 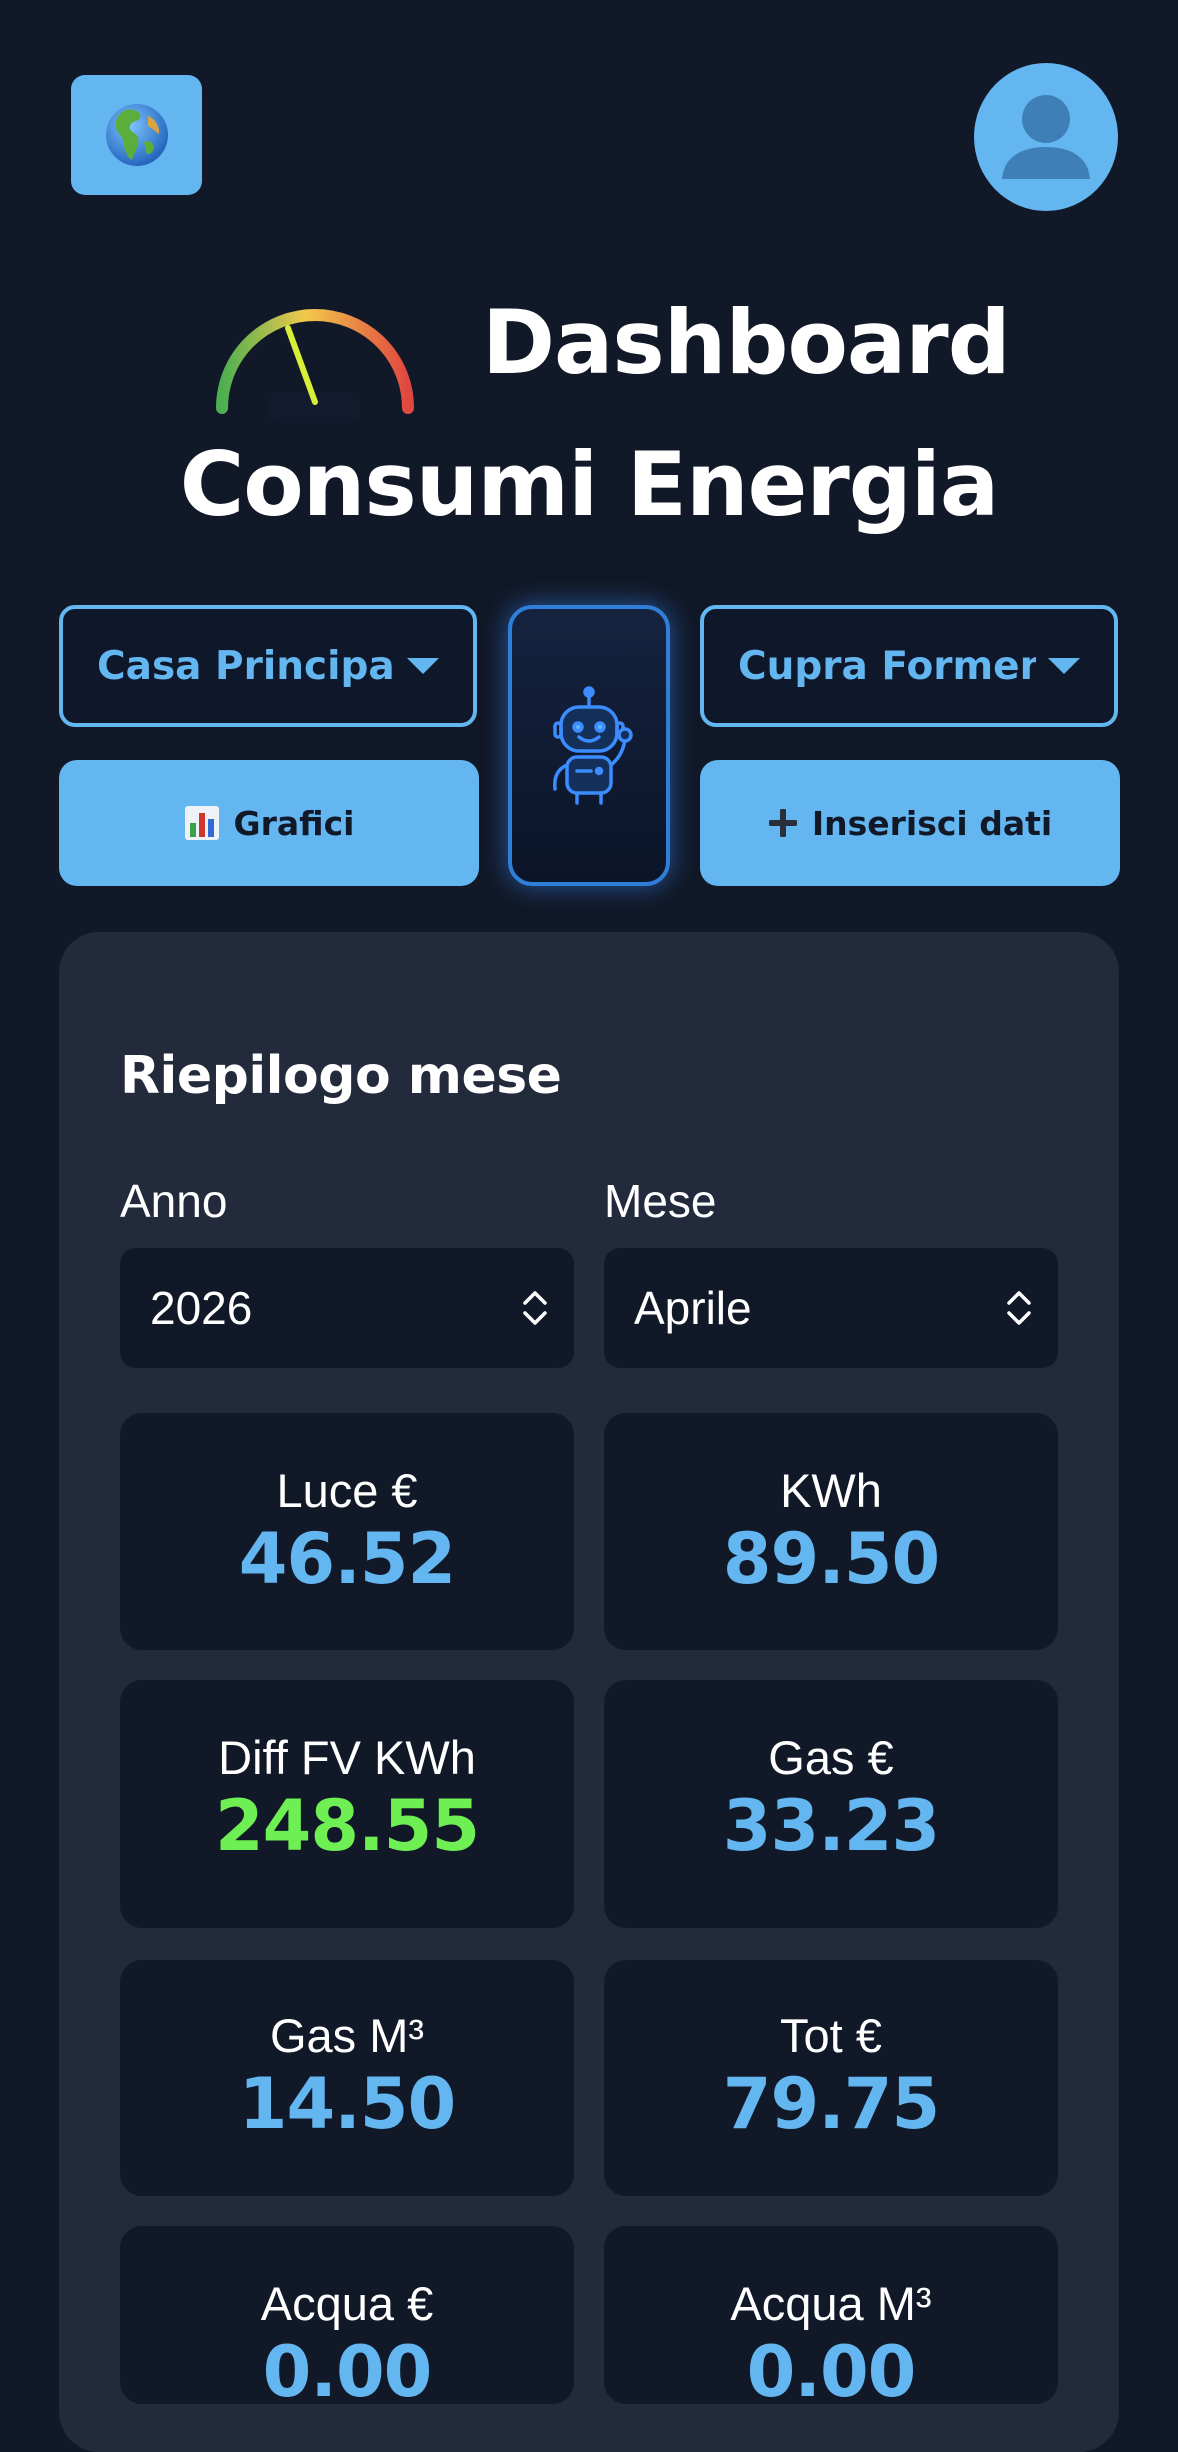 I want to click on stat-label: Luce €, so click(x=347, y=1490).